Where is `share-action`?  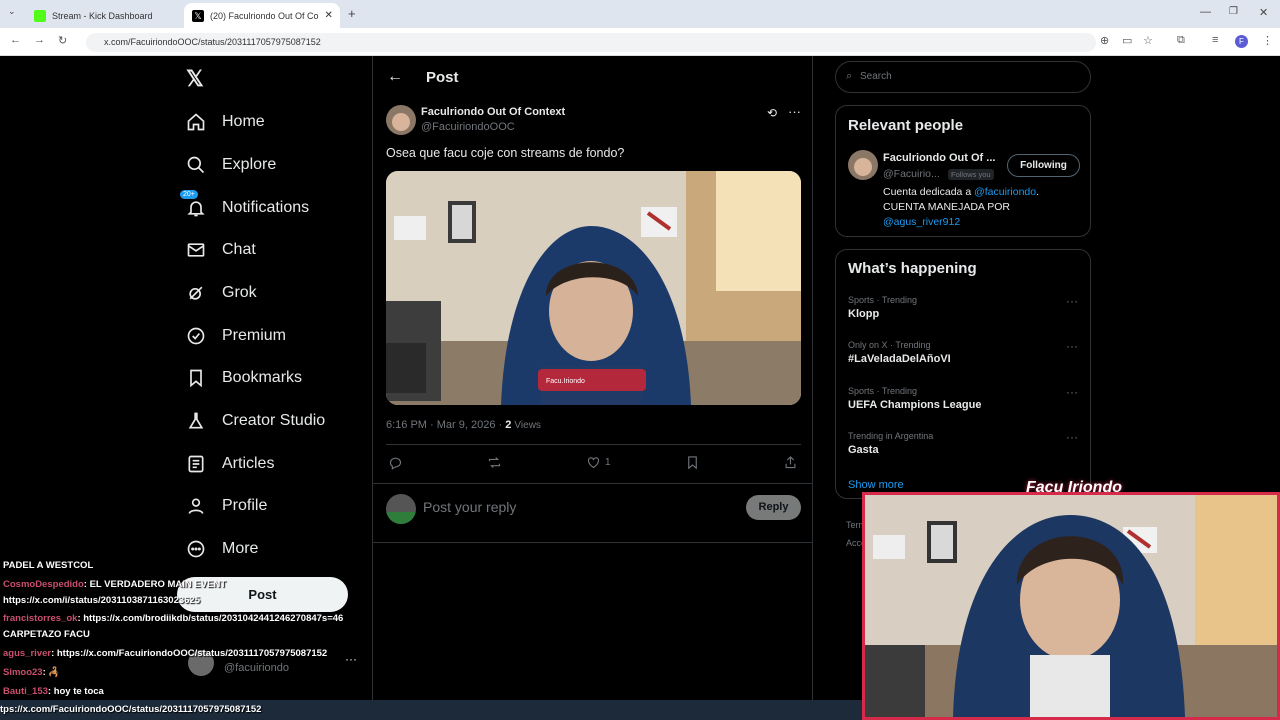 share-action is located at coordinates (790, 462).